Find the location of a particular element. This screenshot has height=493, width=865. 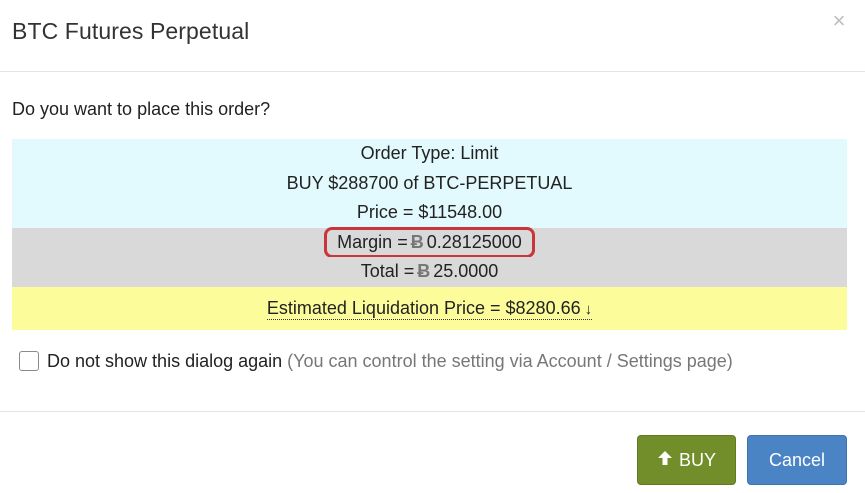

do-not-show-again-checkbox is located at coordinates (29, 361).